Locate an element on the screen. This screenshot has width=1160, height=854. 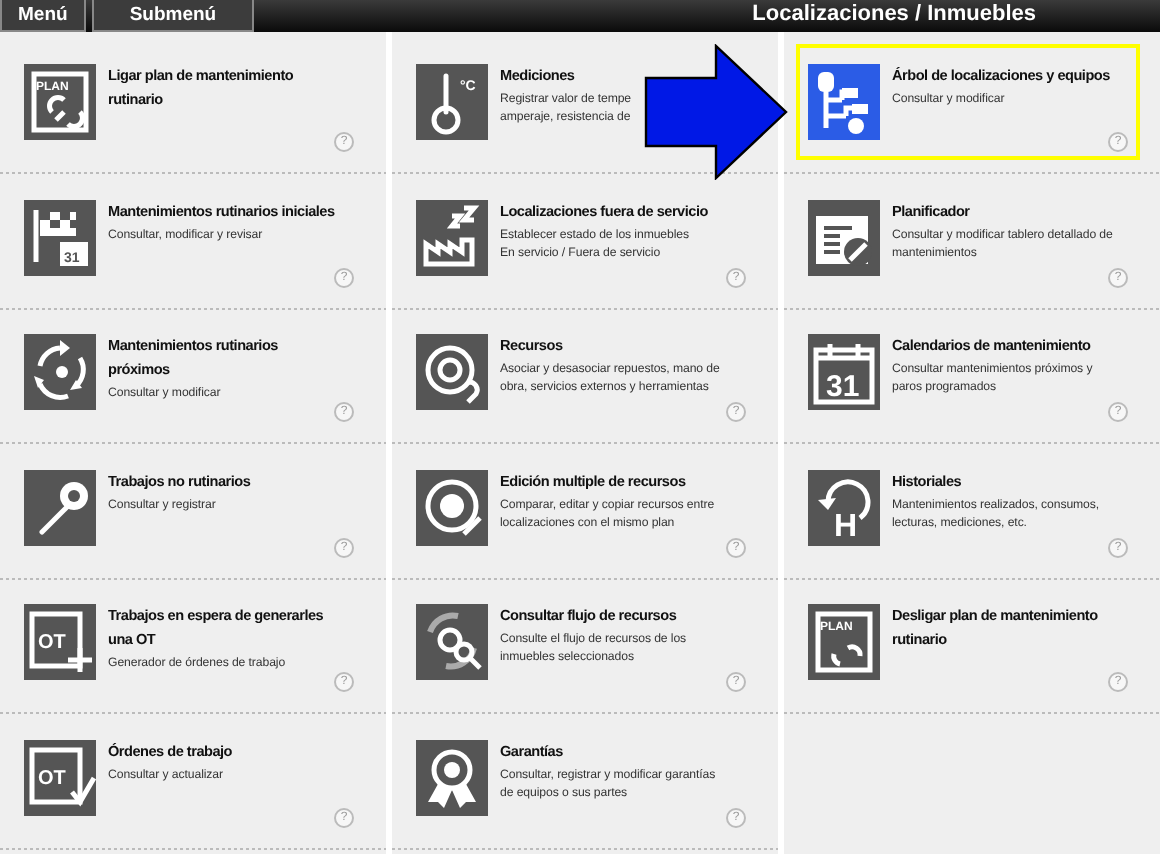
work-order-plus-icon: OT is located at coordinates (60, 642).